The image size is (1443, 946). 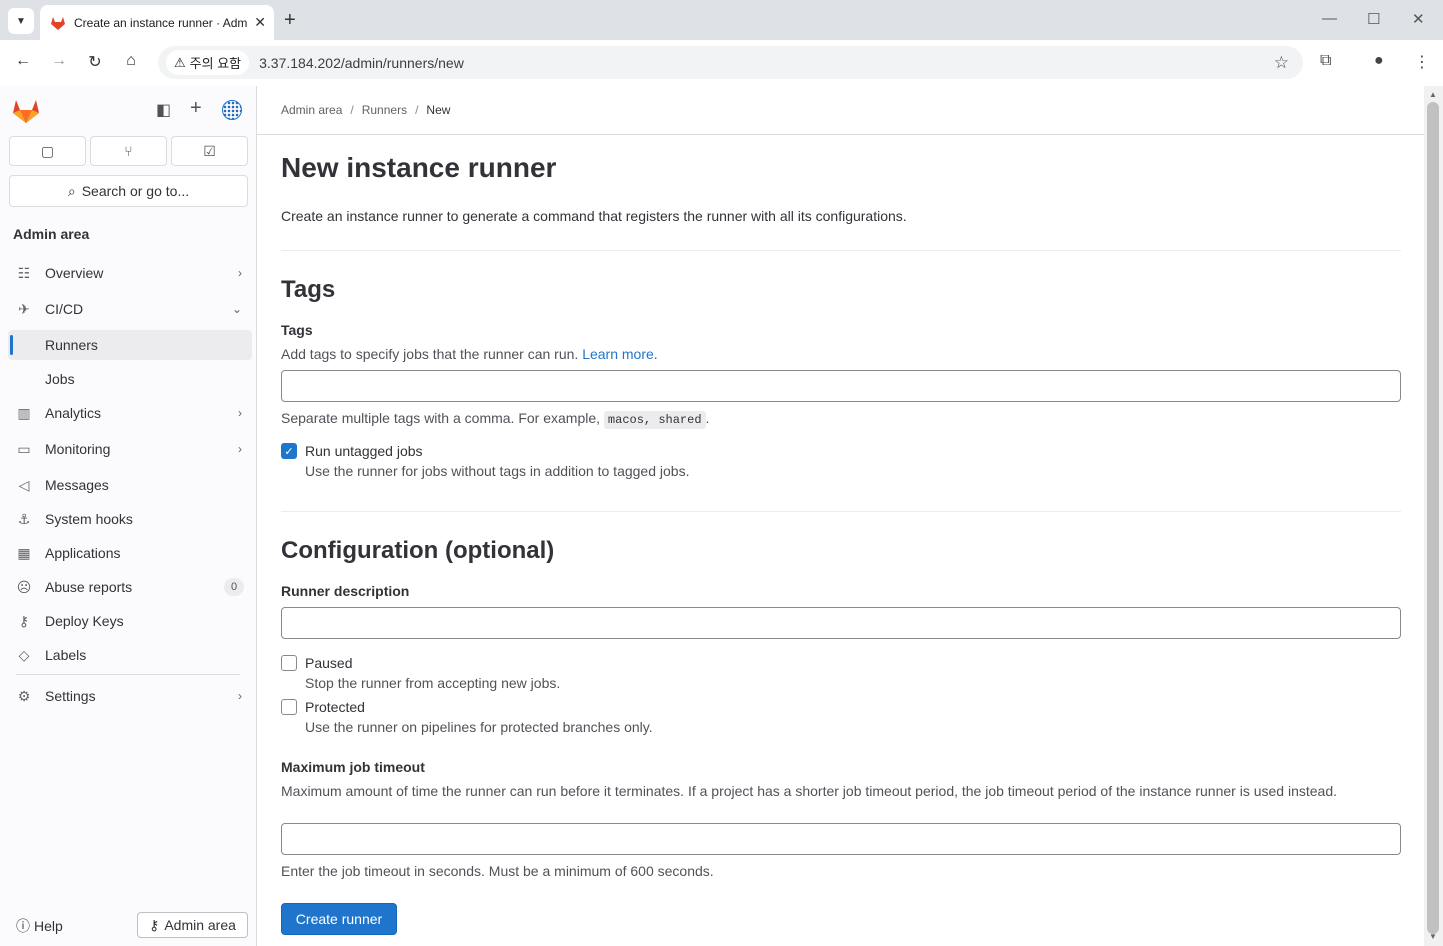 What do you see at coordinates (289, 663) in the screenshot?
I see `paused-checkbox` at bounding box center [289, 663].